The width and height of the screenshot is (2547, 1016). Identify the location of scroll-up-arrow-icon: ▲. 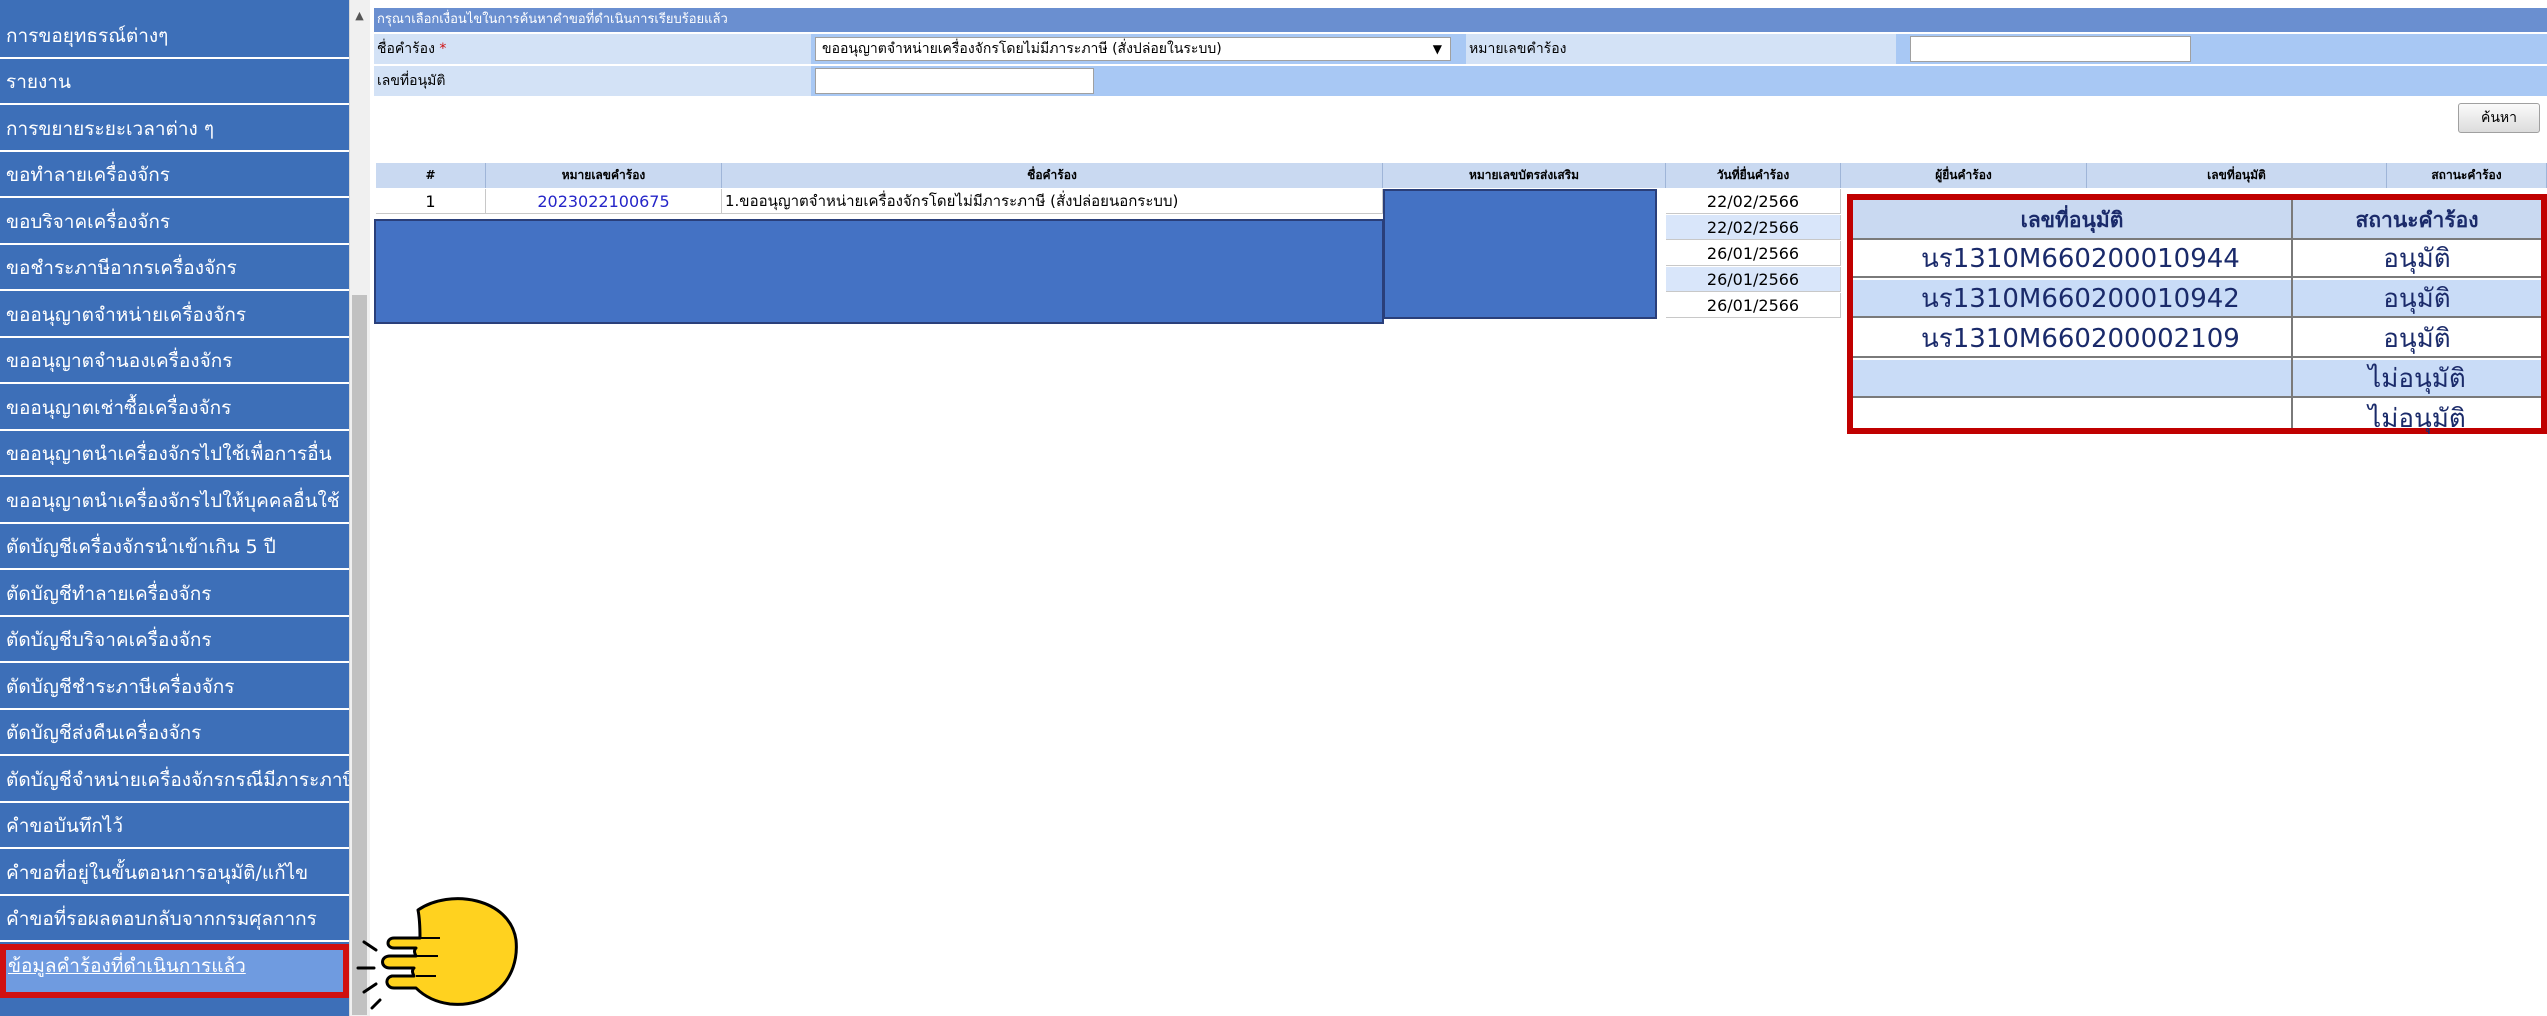
(359, 16).